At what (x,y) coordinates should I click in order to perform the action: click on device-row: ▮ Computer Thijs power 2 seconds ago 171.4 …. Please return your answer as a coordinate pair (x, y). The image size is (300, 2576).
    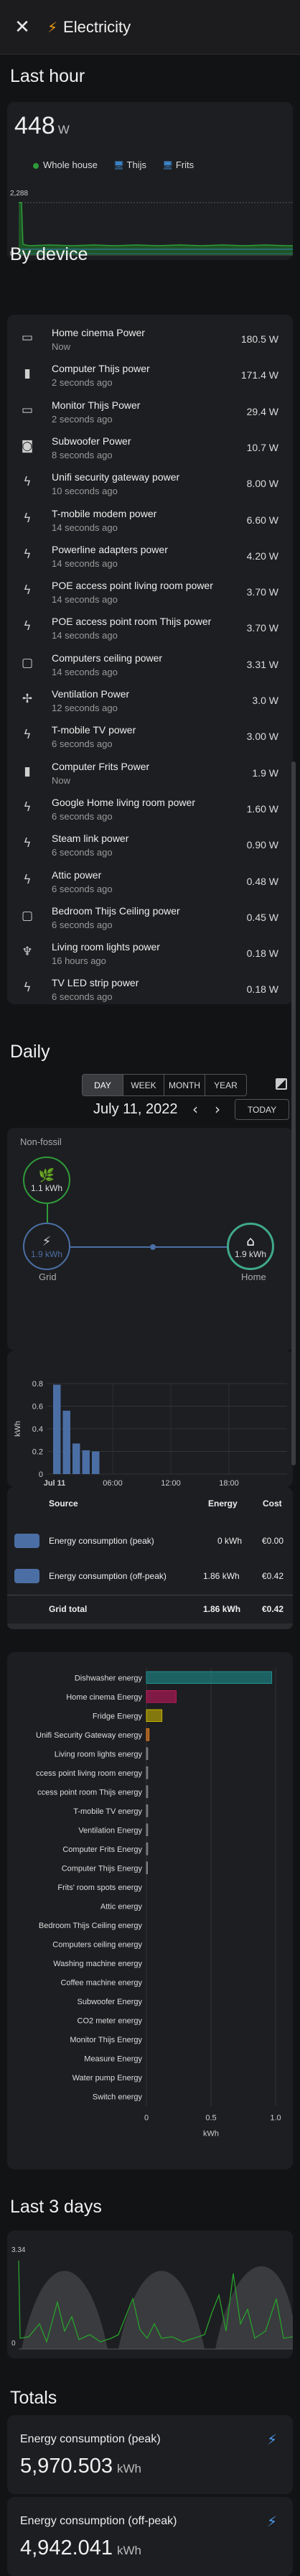
    Looking at the image, I should click on (149, 376).